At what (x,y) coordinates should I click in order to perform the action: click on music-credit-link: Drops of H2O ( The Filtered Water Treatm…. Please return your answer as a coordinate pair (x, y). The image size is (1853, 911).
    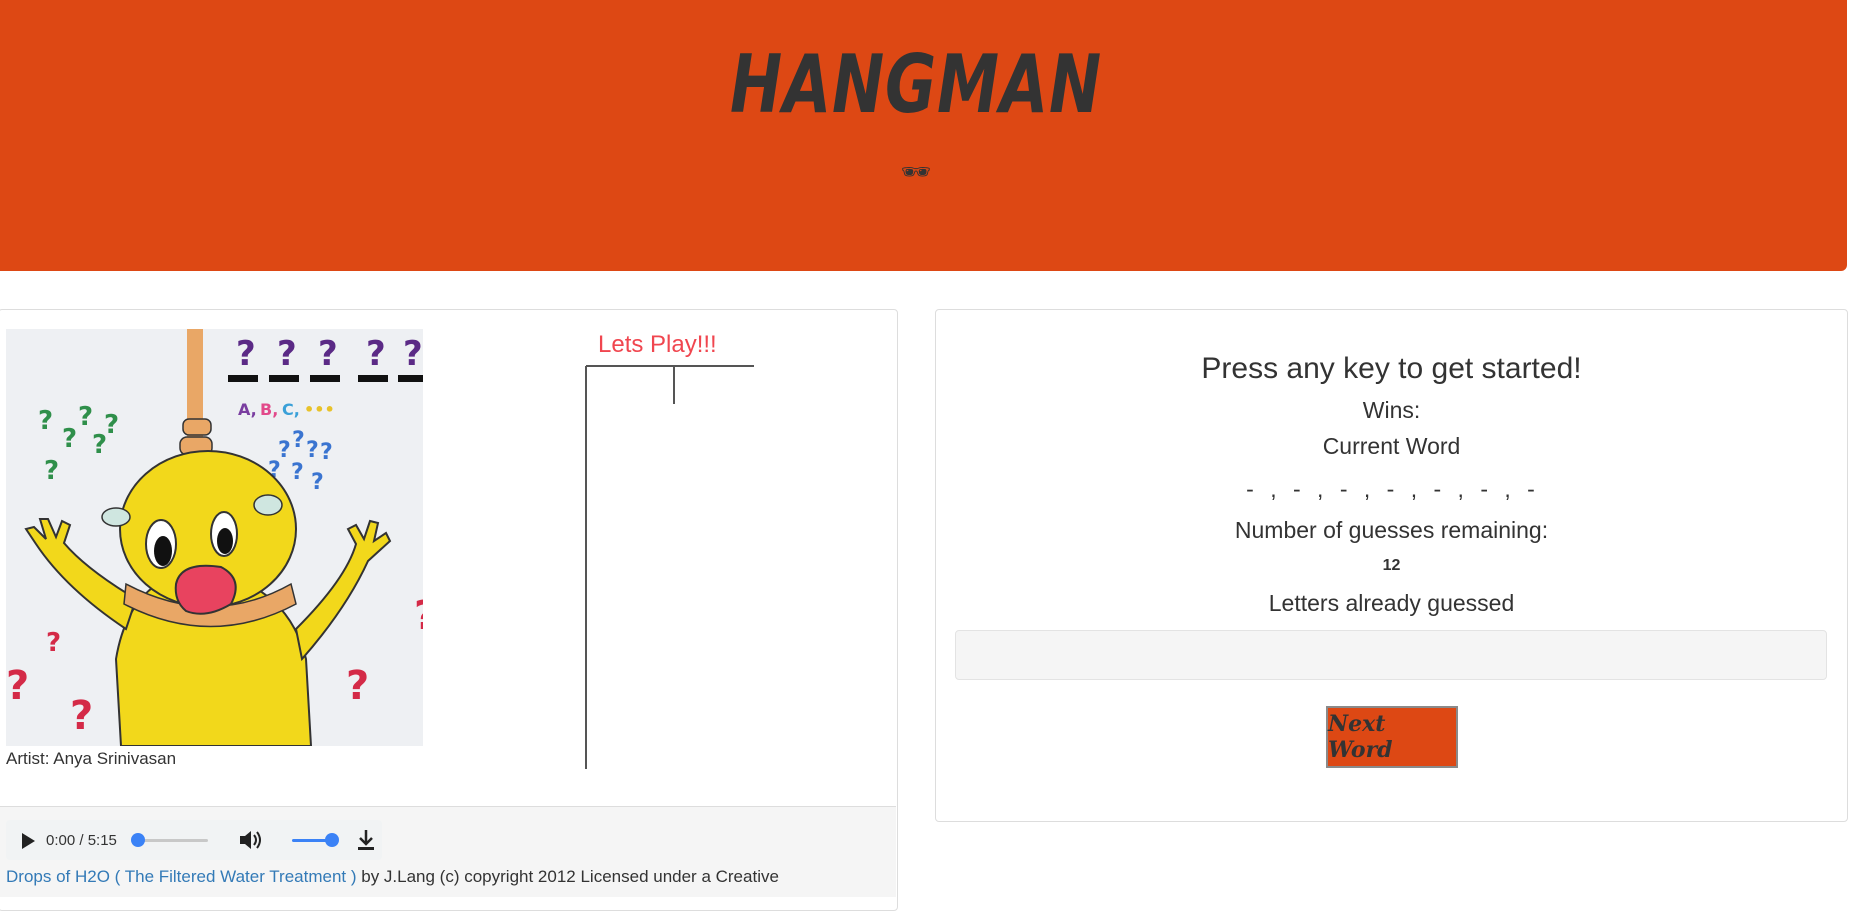
    Looking at the image, I should click on (181, 876).